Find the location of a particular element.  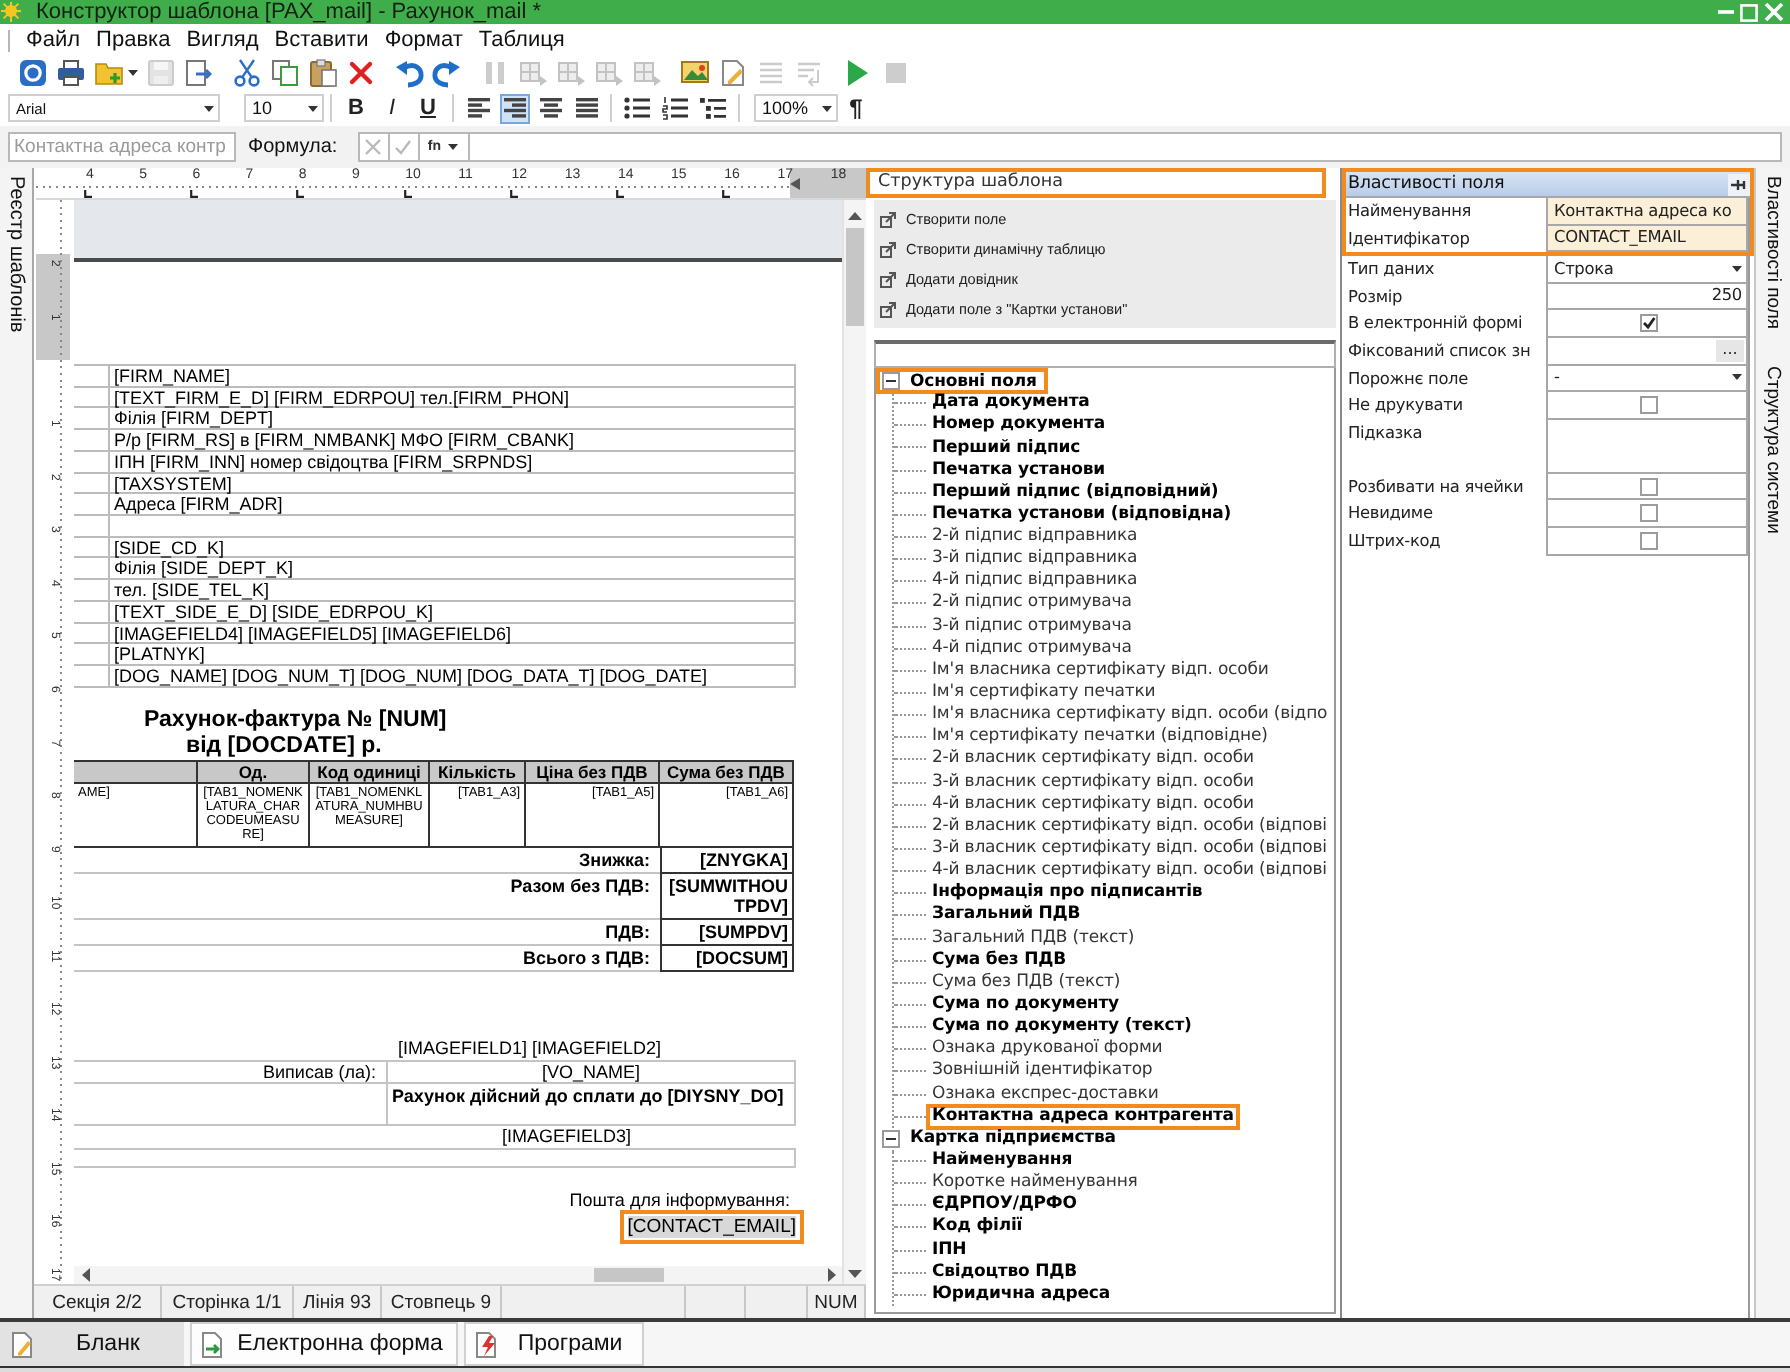

zoom-dropdown: 100% is located at coordinates (796, 108).